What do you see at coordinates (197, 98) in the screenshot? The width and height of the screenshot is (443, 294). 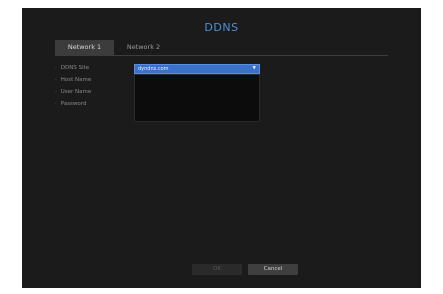 I see `ddns-site-dropdown-list` at bounding box center [197, 98].